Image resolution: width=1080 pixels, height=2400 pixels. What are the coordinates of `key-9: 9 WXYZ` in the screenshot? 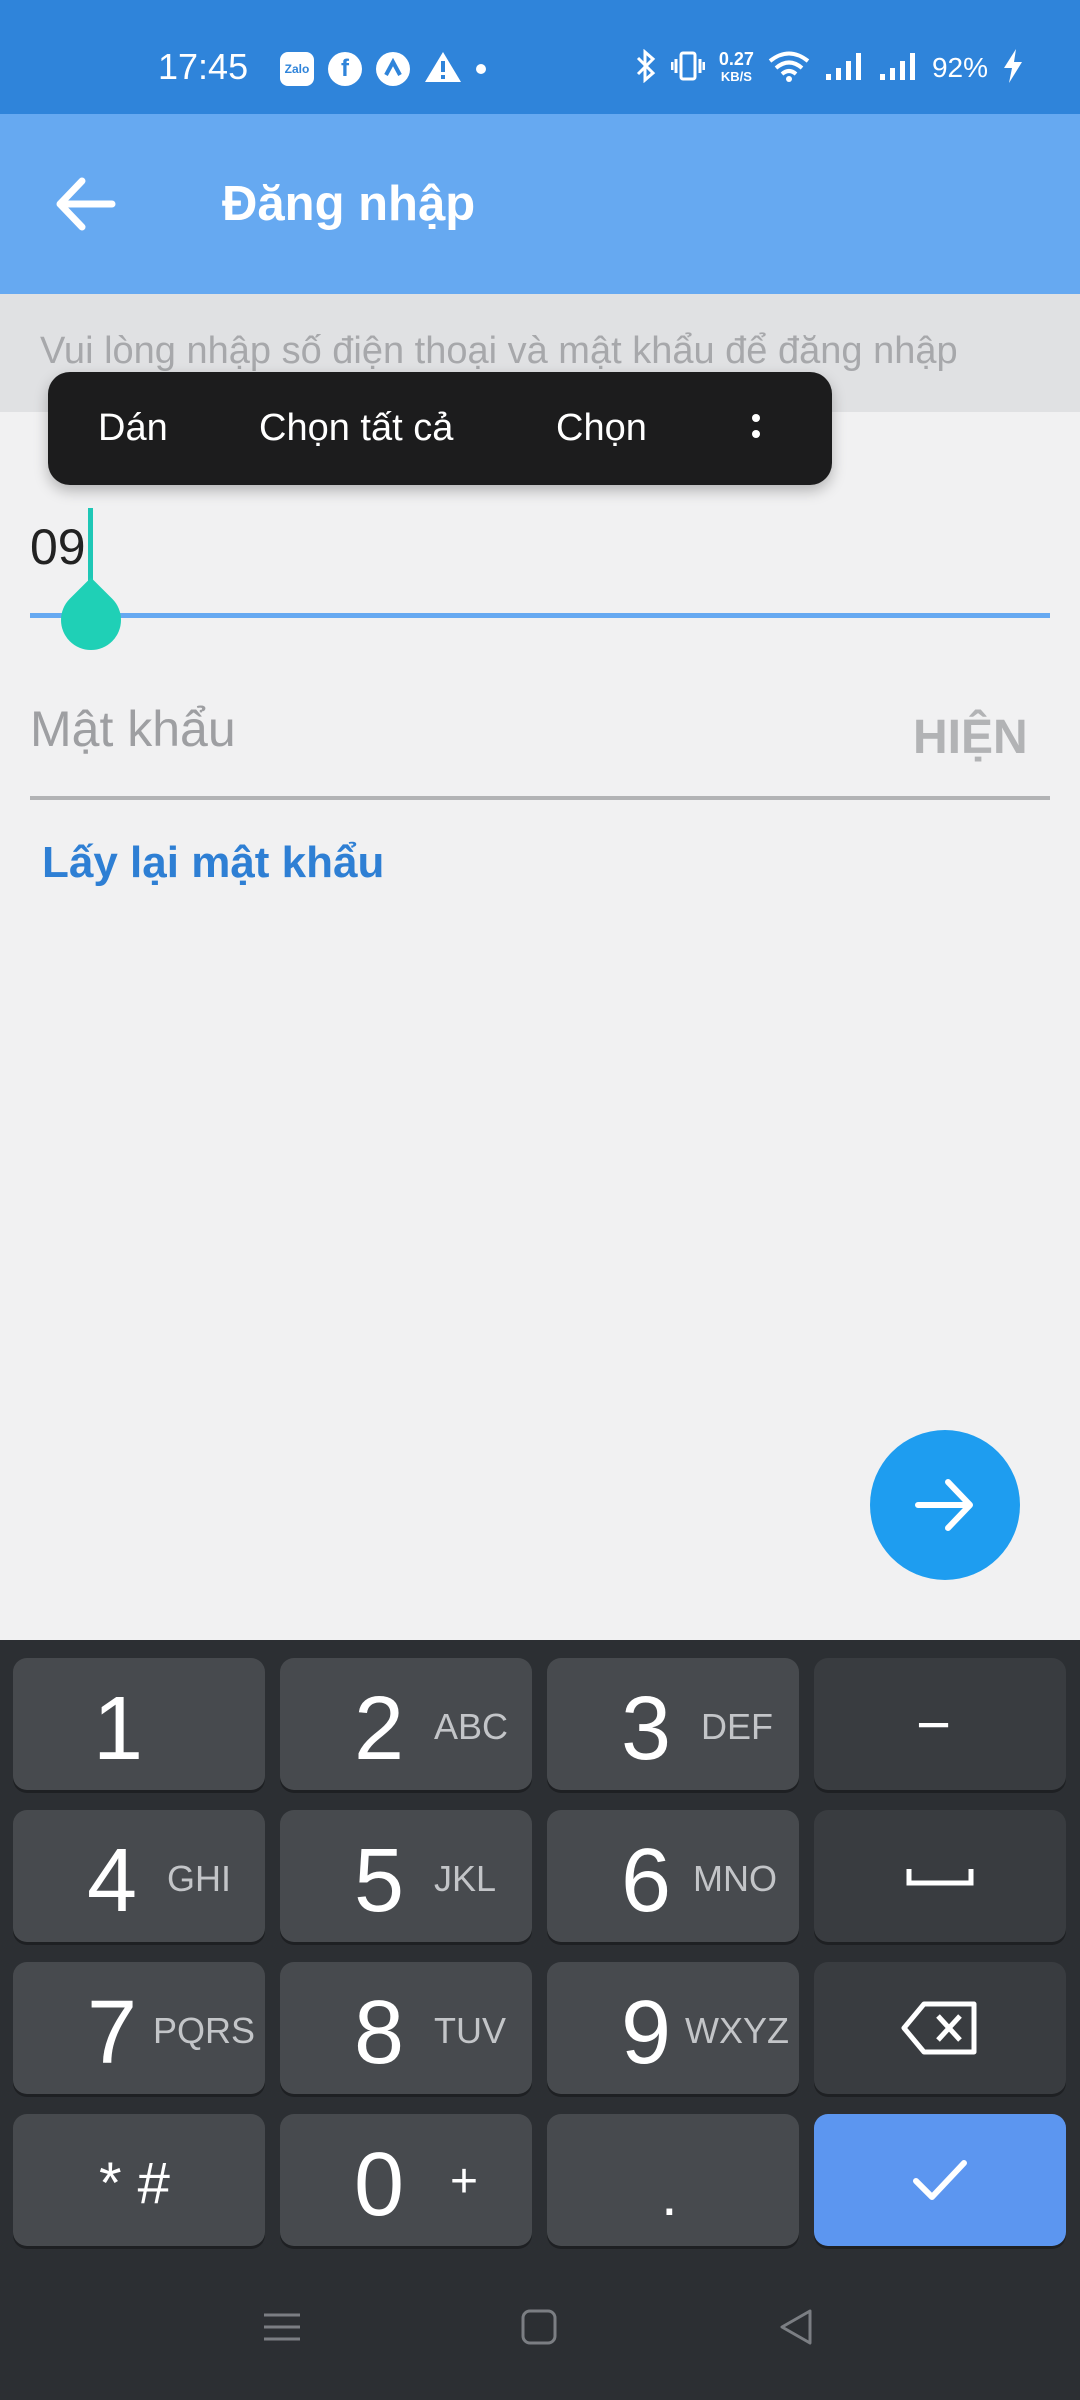 It's located at (673, 2028).